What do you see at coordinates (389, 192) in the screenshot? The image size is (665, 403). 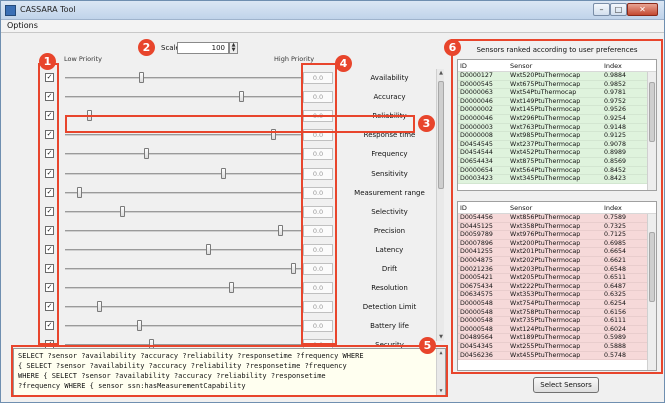 I see `criterion-label: Measurement range` at bounding box center [389, 192].